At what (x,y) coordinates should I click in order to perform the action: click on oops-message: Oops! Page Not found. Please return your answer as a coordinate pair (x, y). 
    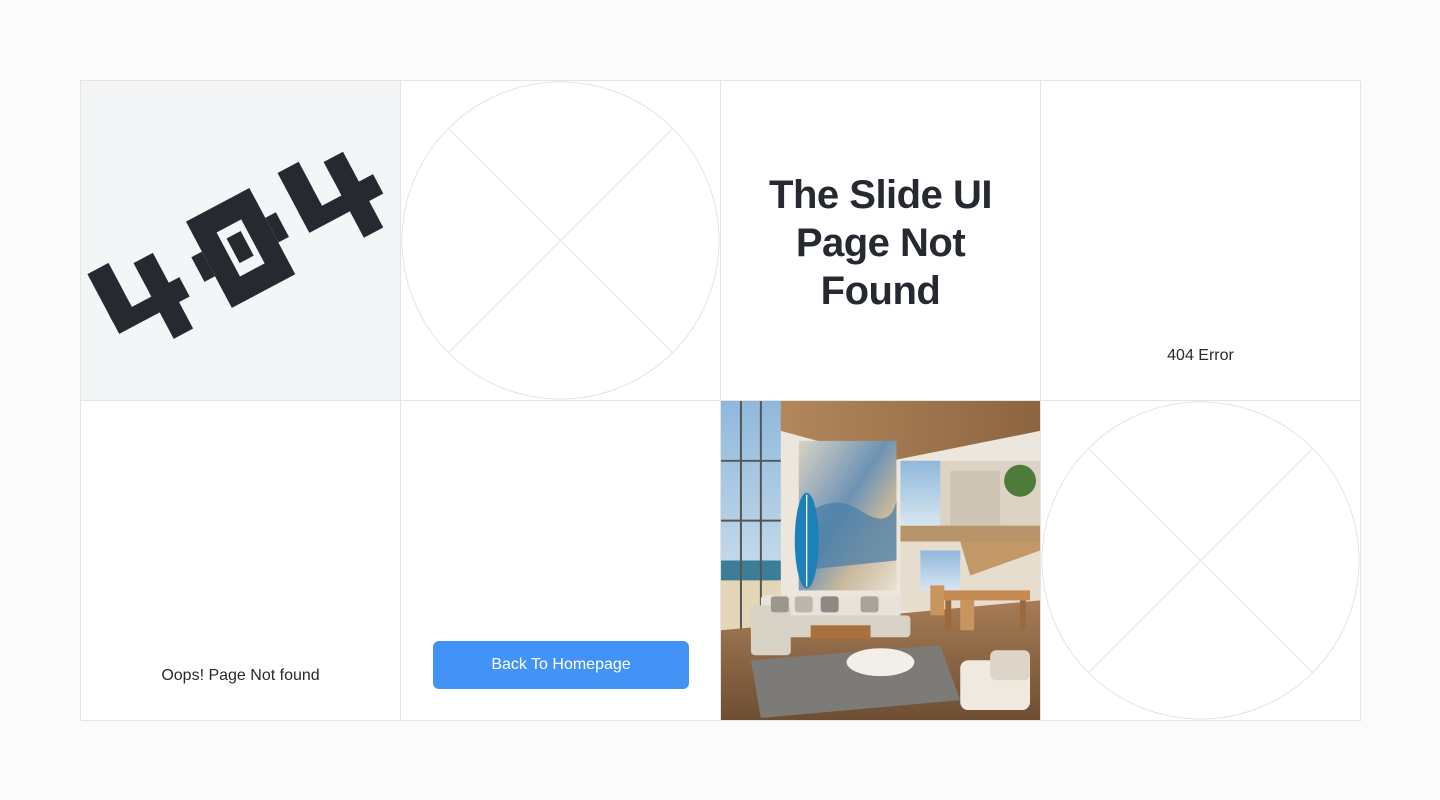
    Looking at the image, I should click on (240, 675).